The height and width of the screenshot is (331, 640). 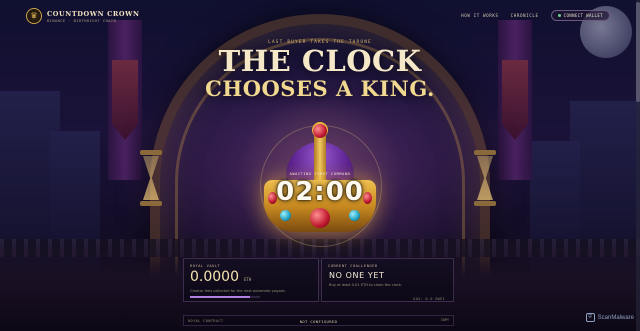 I want to click on challenger-value: NO ONE YET, so click(x=357, y=275).